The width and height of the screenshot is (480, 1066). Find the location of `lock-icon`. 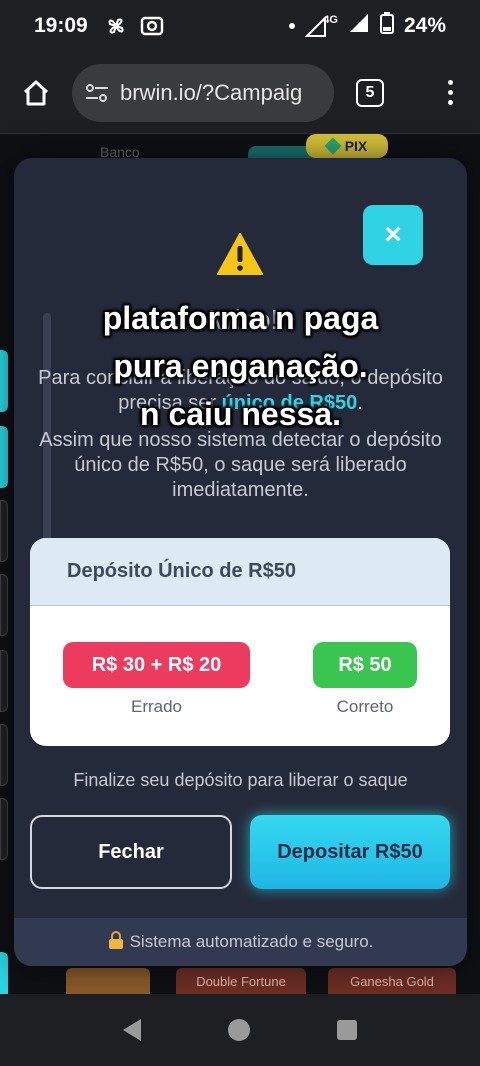

lock-icon is located at coordinates (116, 942).